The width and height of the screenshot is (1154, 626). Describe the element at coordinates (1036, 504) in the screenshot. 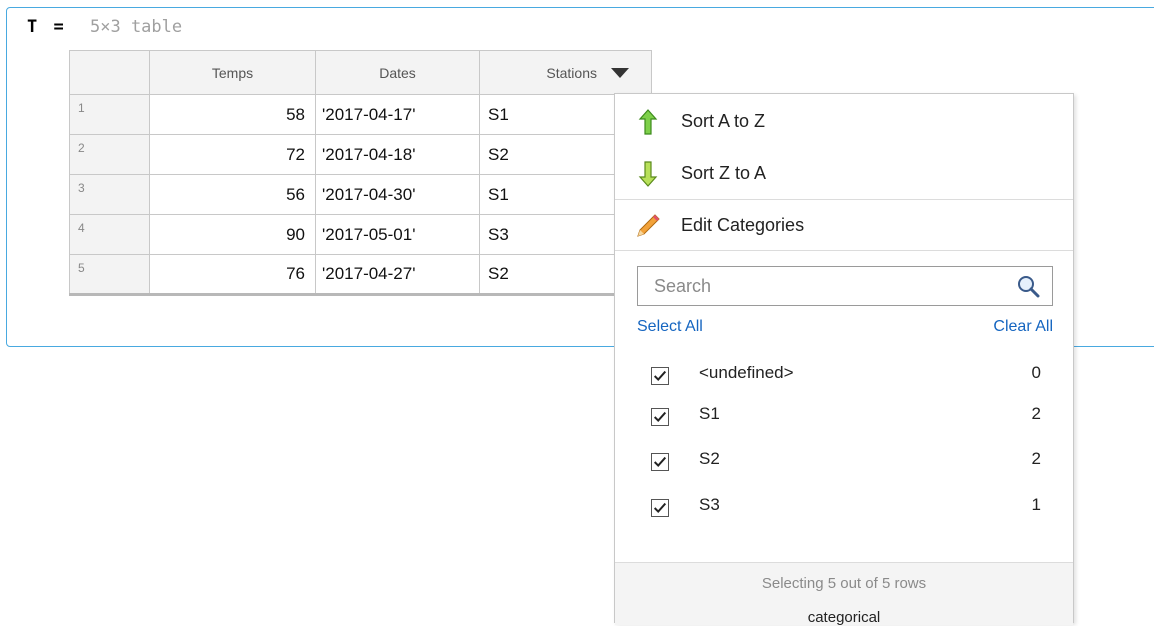

I see `category-count: 1` at that location.